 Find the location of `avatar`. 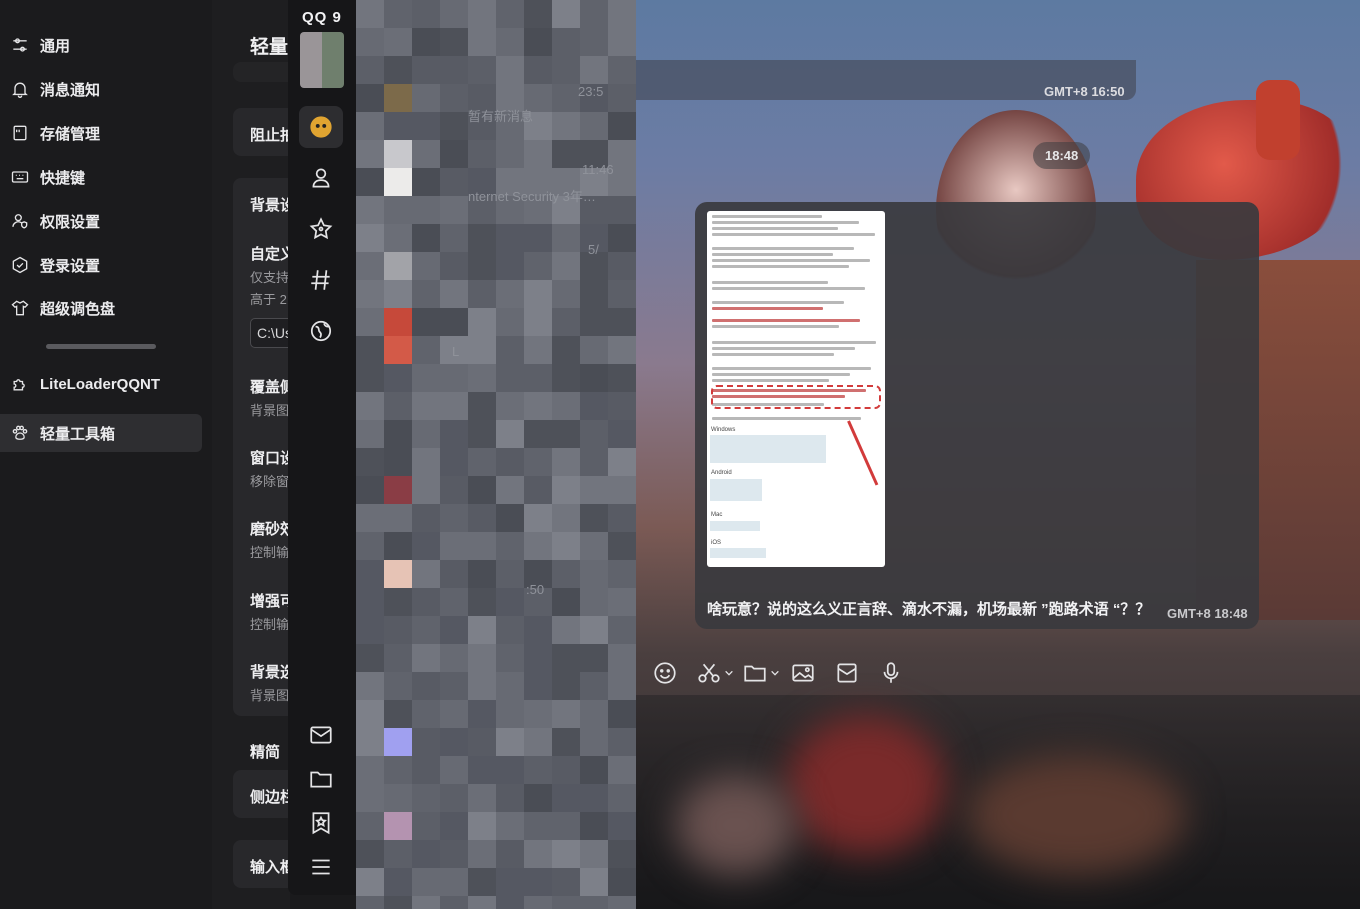

avatar is located at coordinates (322, 60).